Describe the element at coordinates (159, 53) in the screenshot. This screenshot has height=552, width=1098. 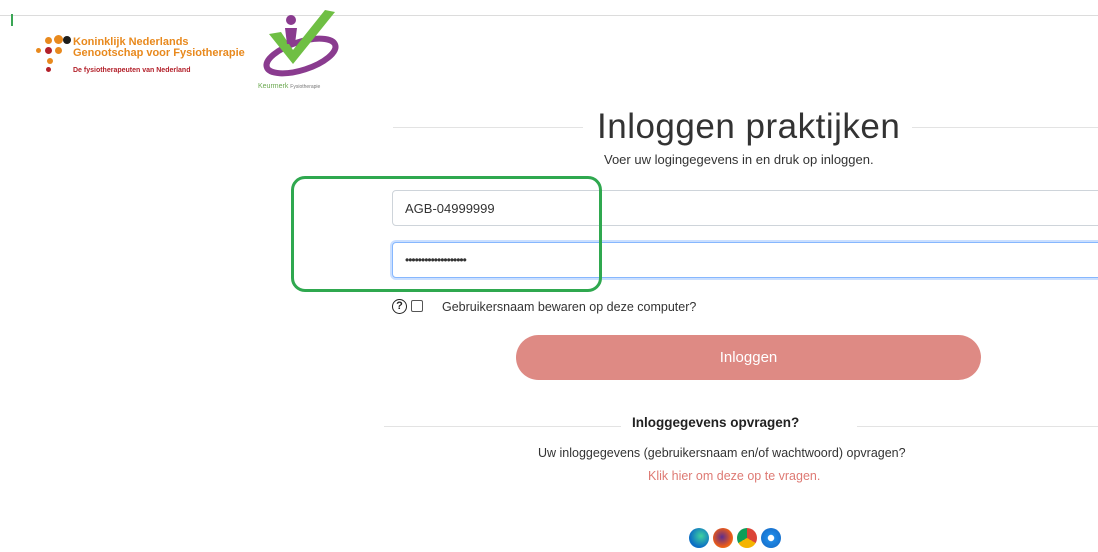
I see `kngf-name-line2: Genootschap voor Fysiotherapie` at that location.